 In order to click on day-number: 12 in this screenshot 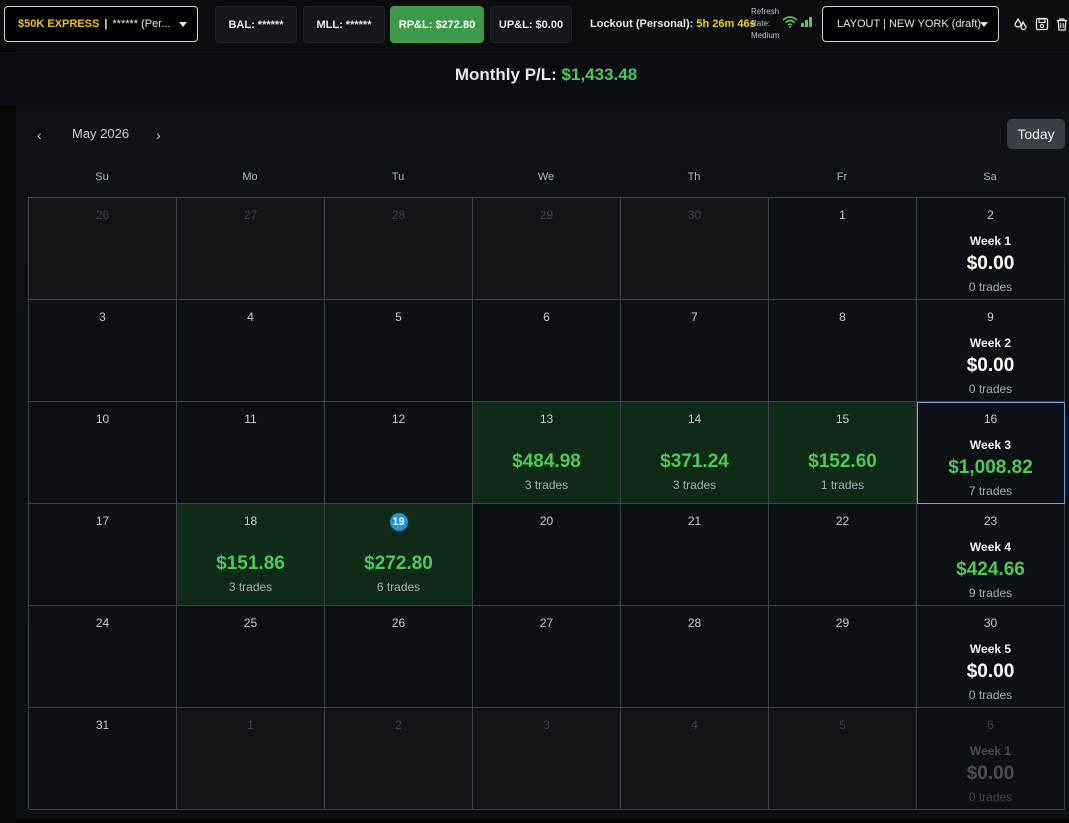, I will do `click(398, 419)`.